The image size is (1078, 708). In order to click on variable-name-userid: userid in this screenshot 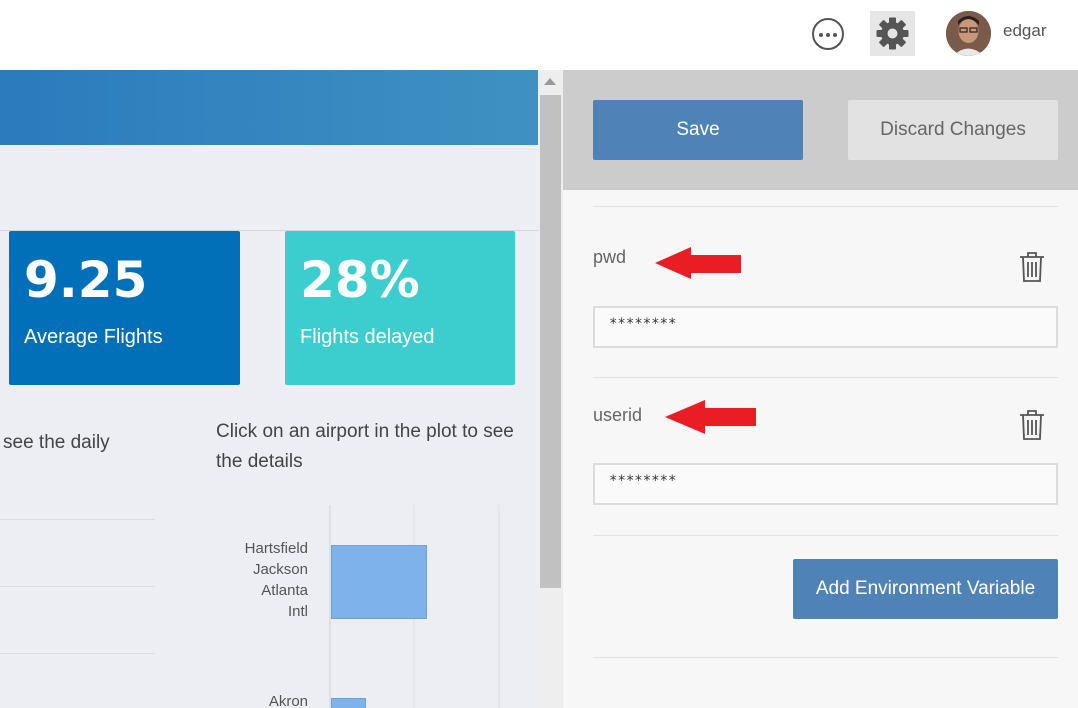, I will do `click(618, 415)`.